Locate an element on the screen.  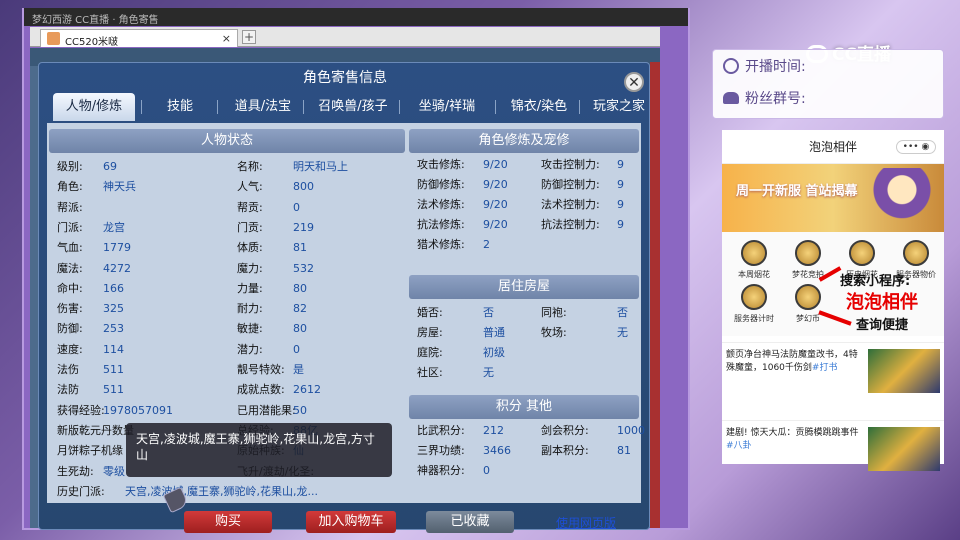
house-value: 初级 is located at coordinates (494, 352).